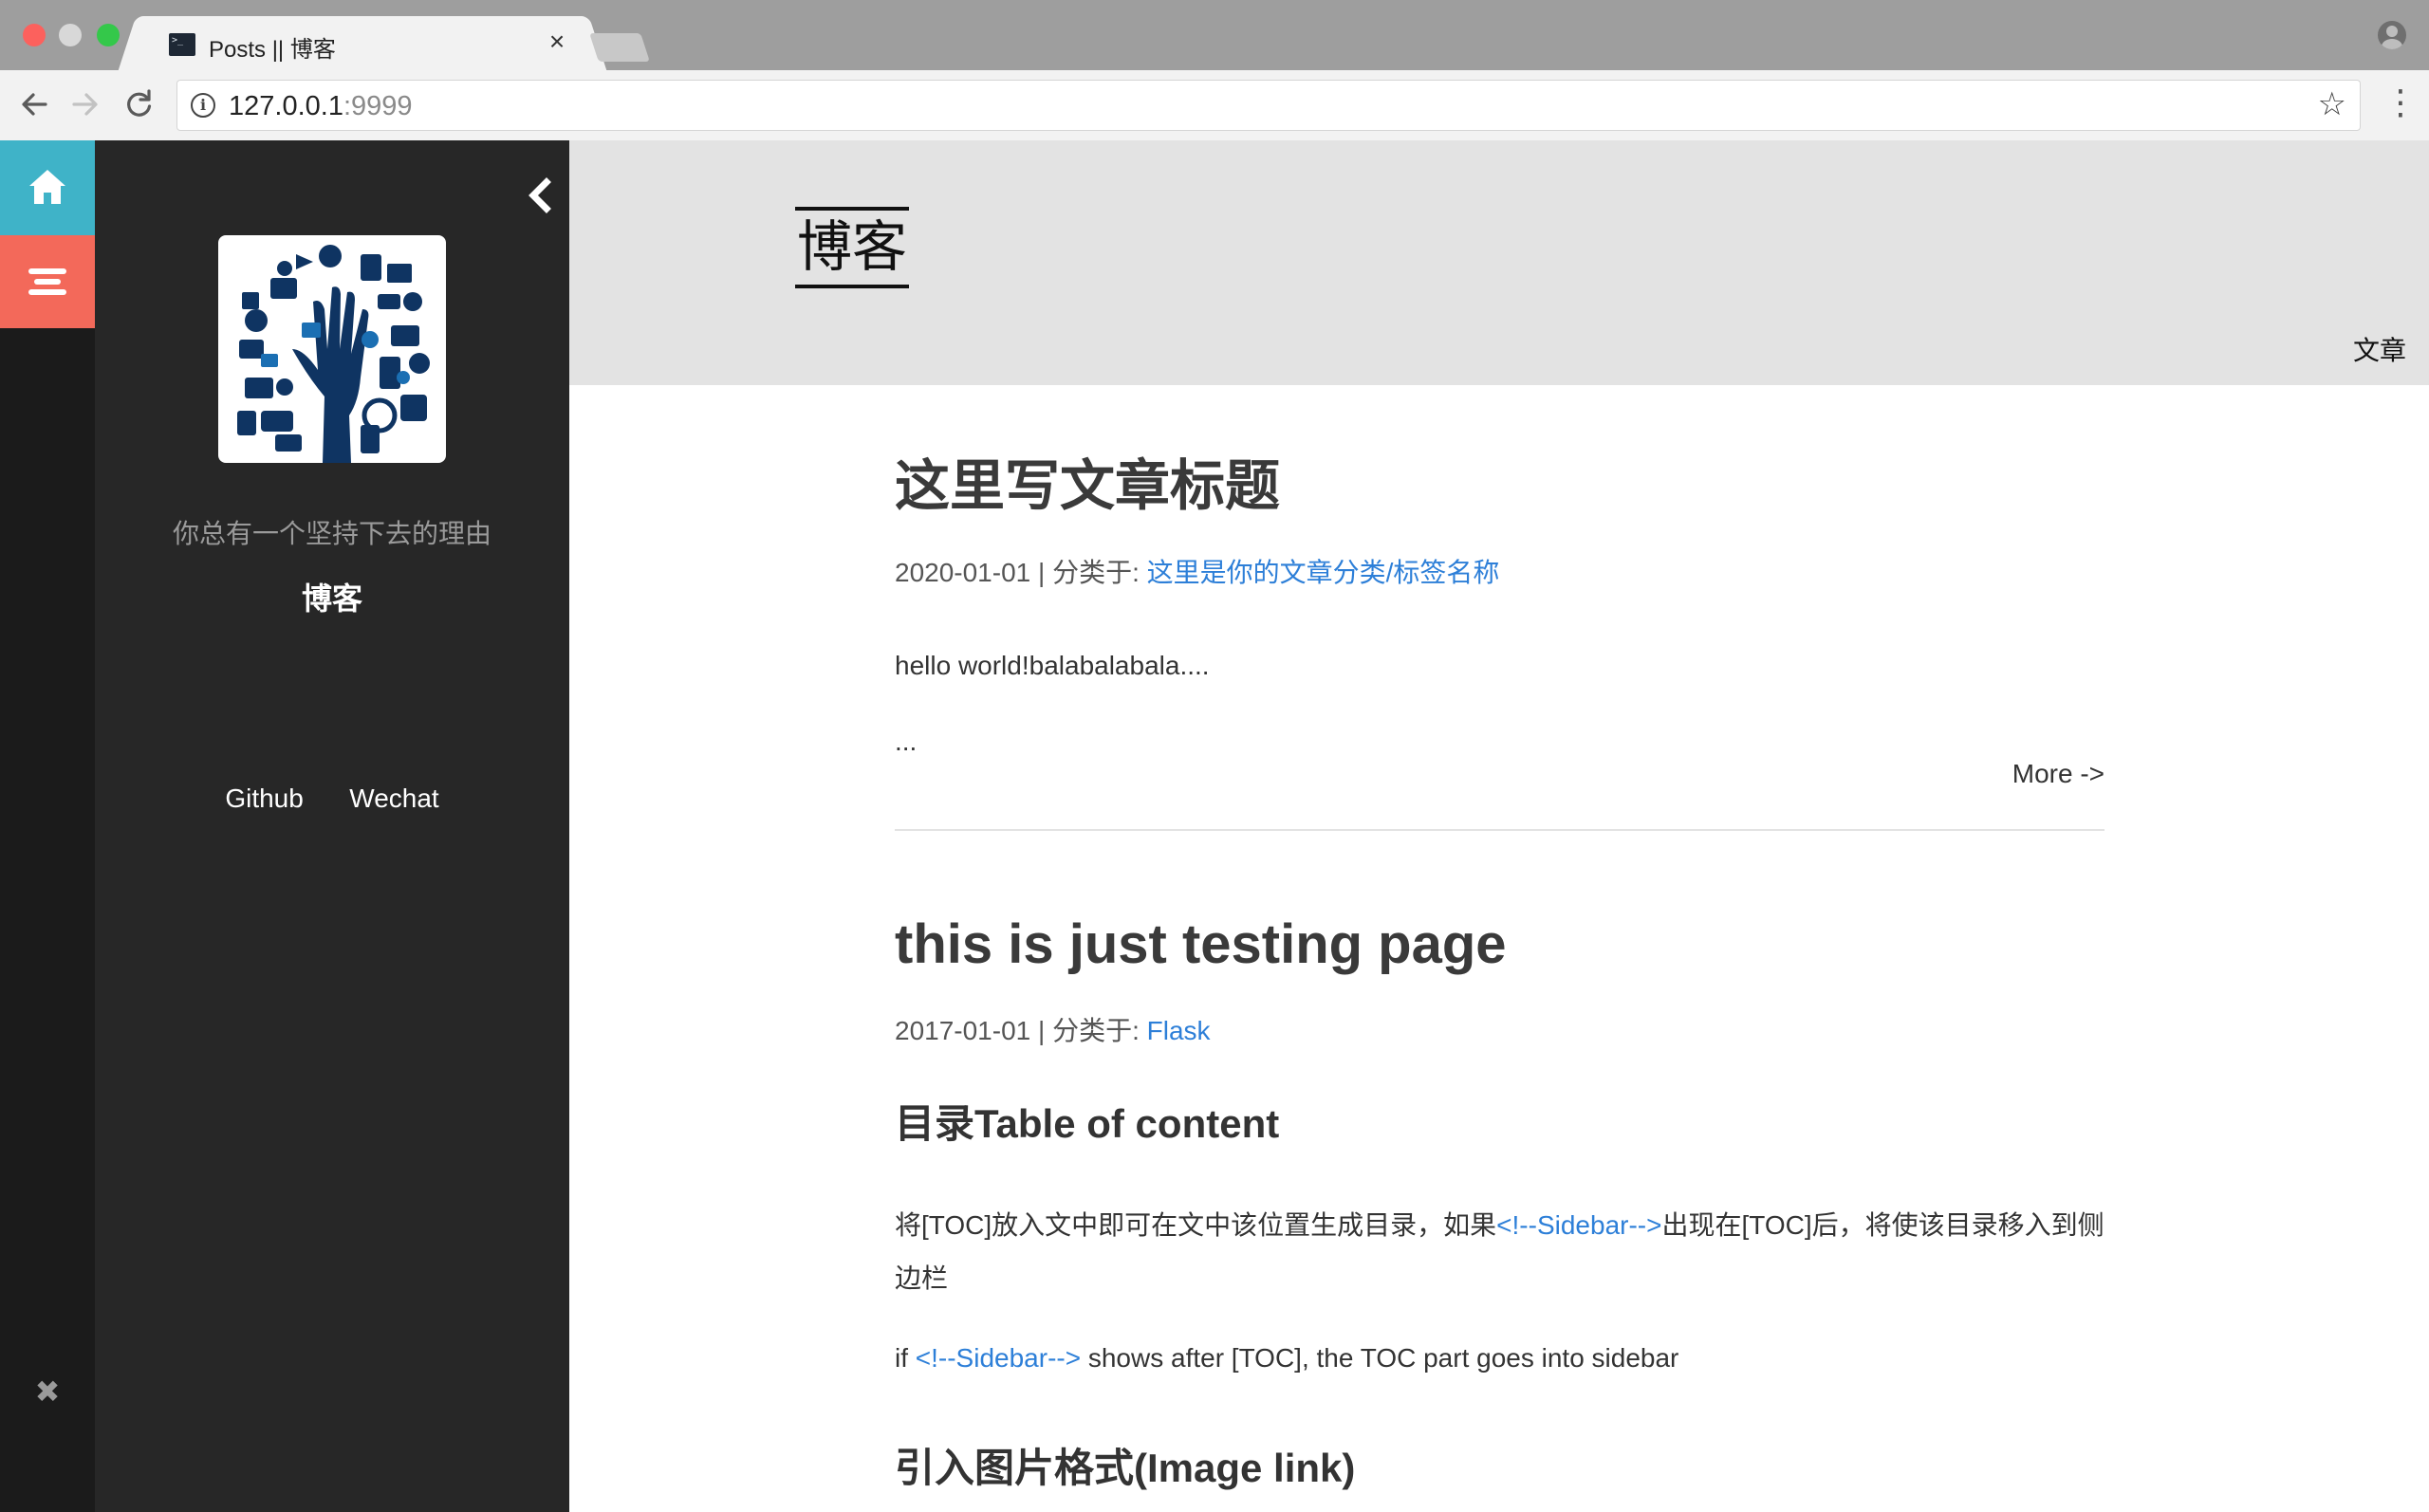  What do you see at coordinates (85, 104) in the screenshot?
I see `forward-arrow-icon` at bounding box center [85, 104].